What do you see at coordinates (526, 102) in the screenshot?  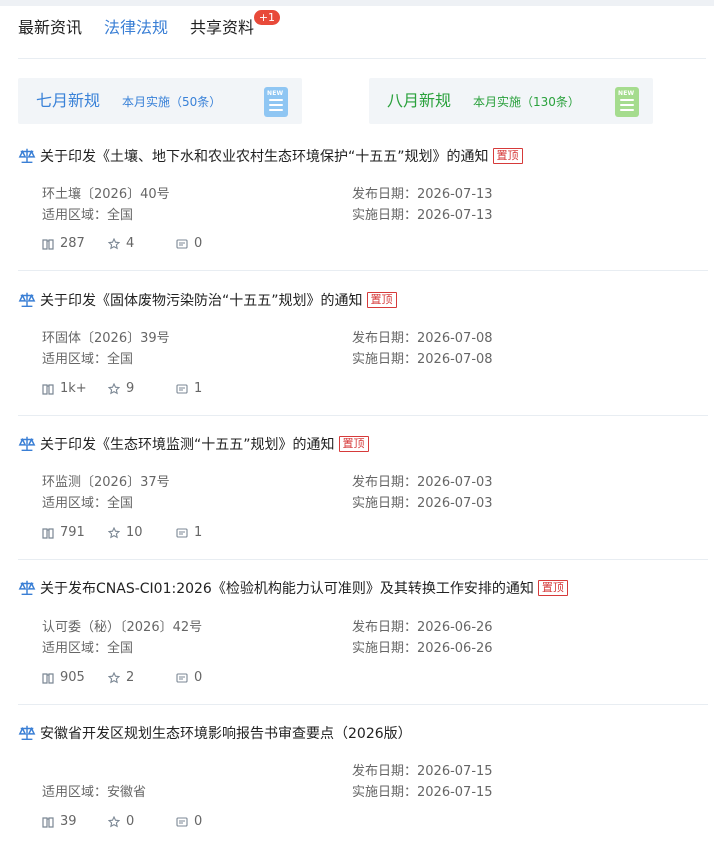 I see `card-subtitle: 本月实施（130条）` at bounding box center [526, 102].